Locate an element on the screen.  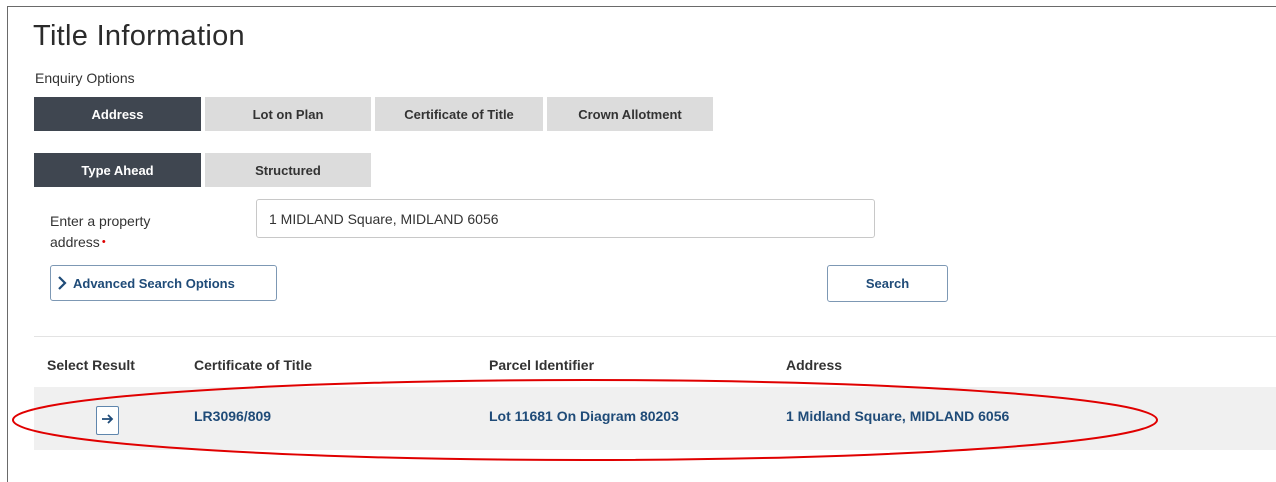
search-mode-tabs: Type Ahead Structured is located at coordinates (202, 170).